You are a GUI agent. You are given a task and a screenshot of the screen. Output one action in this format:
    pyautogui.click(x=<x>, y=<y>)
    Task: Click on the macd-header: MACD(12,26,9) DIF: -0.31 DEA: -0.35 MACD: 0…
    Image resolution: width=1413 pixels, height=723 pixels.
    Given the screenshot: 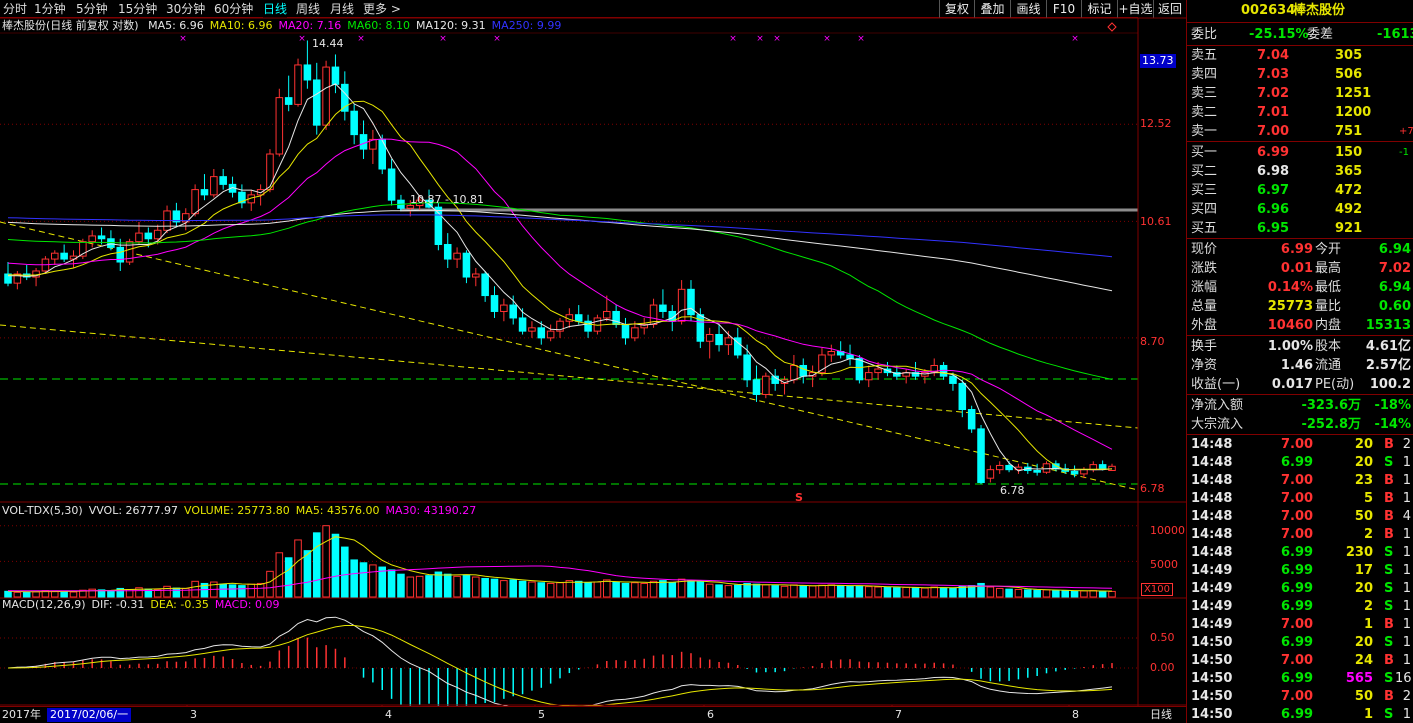 What is the action you would take?
    pyautogui.click(x=144, y=605)
    